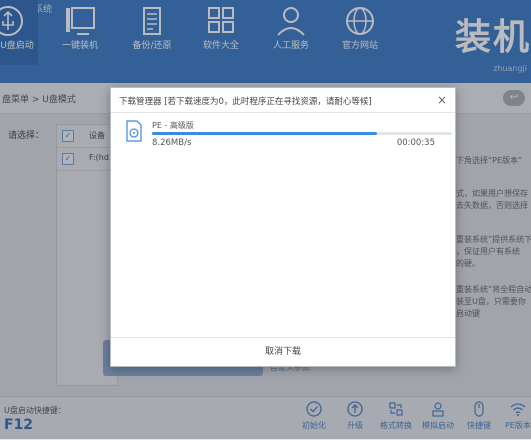 This screenshot has width=531, height=440. Describe the element at coordinates (415, 143) in the screenshot. I see `download-time-remaining: 00:00:35` at that location.